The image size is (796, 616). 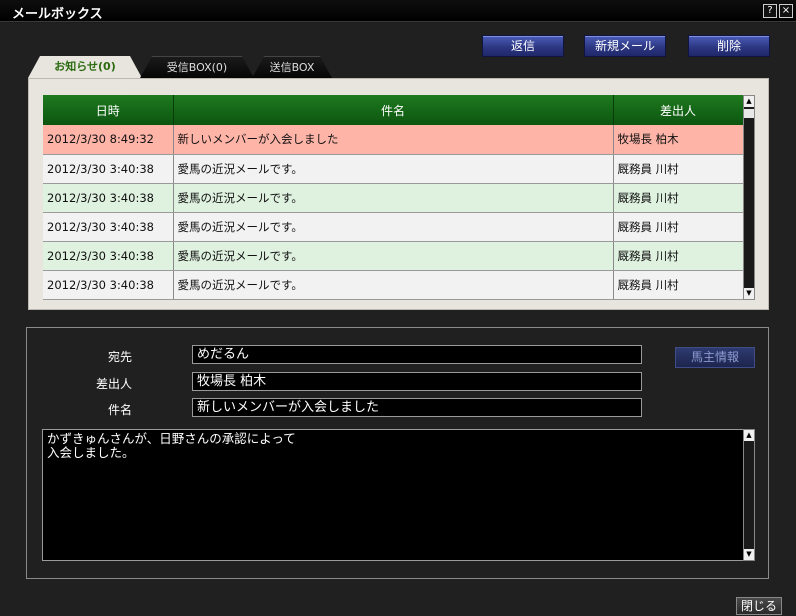 I want to click on column-header-sender: 差出人, so click(x=678, y=110).